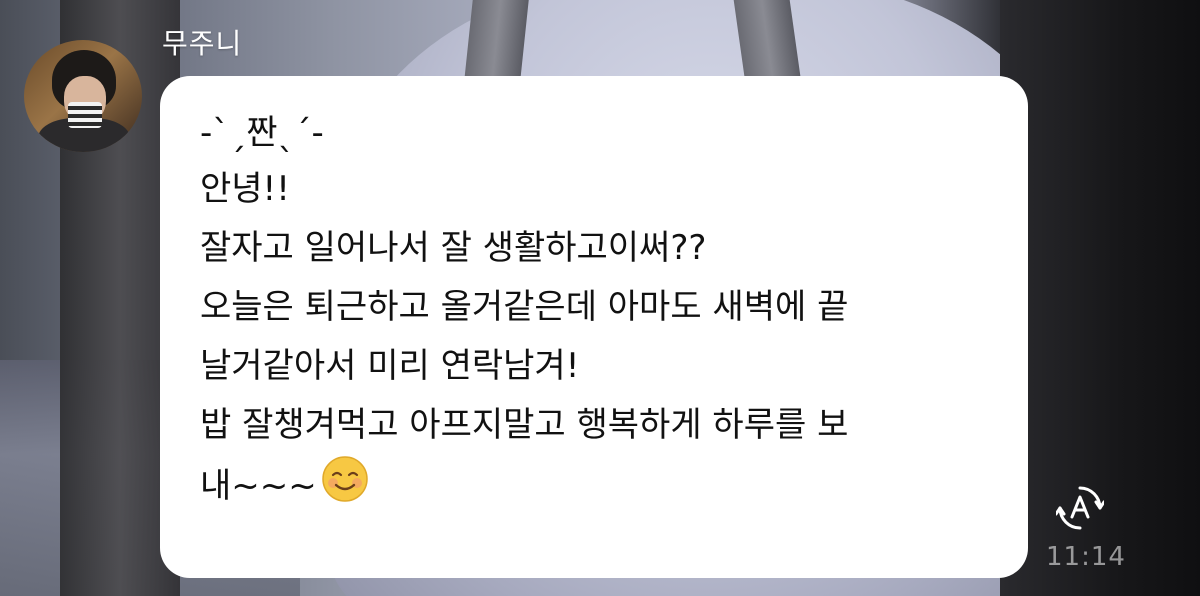  What do you see at coordinates (202, 43) in the screenshot?
I see `sender-name: 무주니` at bounding box center [202, 43].